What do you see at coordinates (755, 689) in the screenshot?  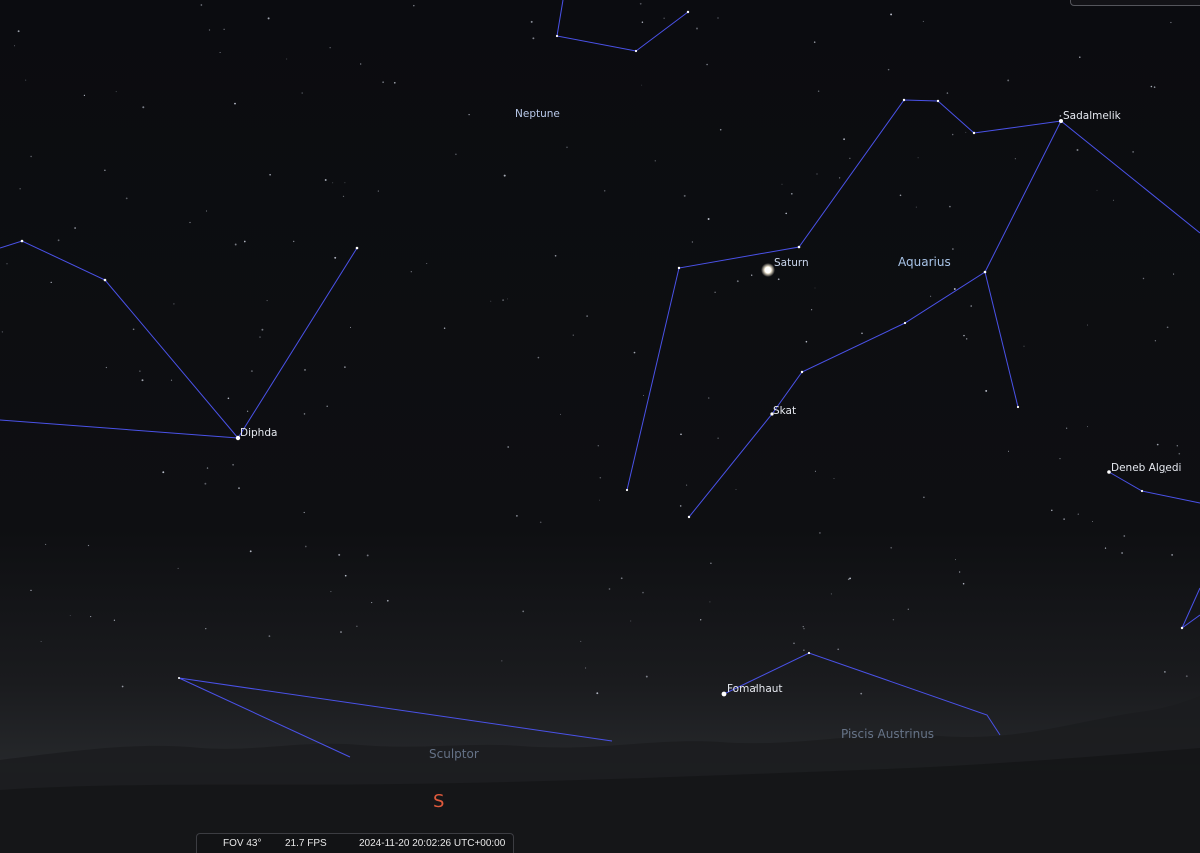 I see `label-fomalhaut: Fomalhaut` at bounding box center [755, 689].